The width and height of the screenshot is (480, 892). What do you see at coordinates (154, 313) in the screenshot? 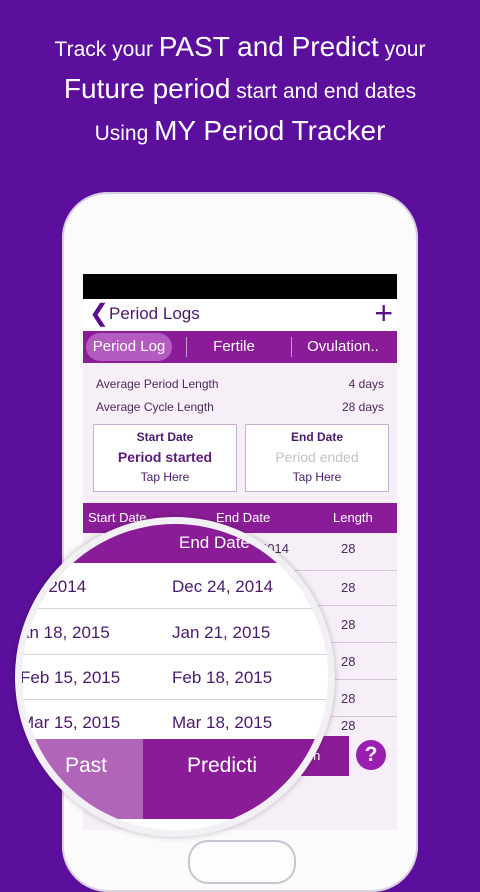
I see `page-title: Period Logs` at bounding box center [154, 313].